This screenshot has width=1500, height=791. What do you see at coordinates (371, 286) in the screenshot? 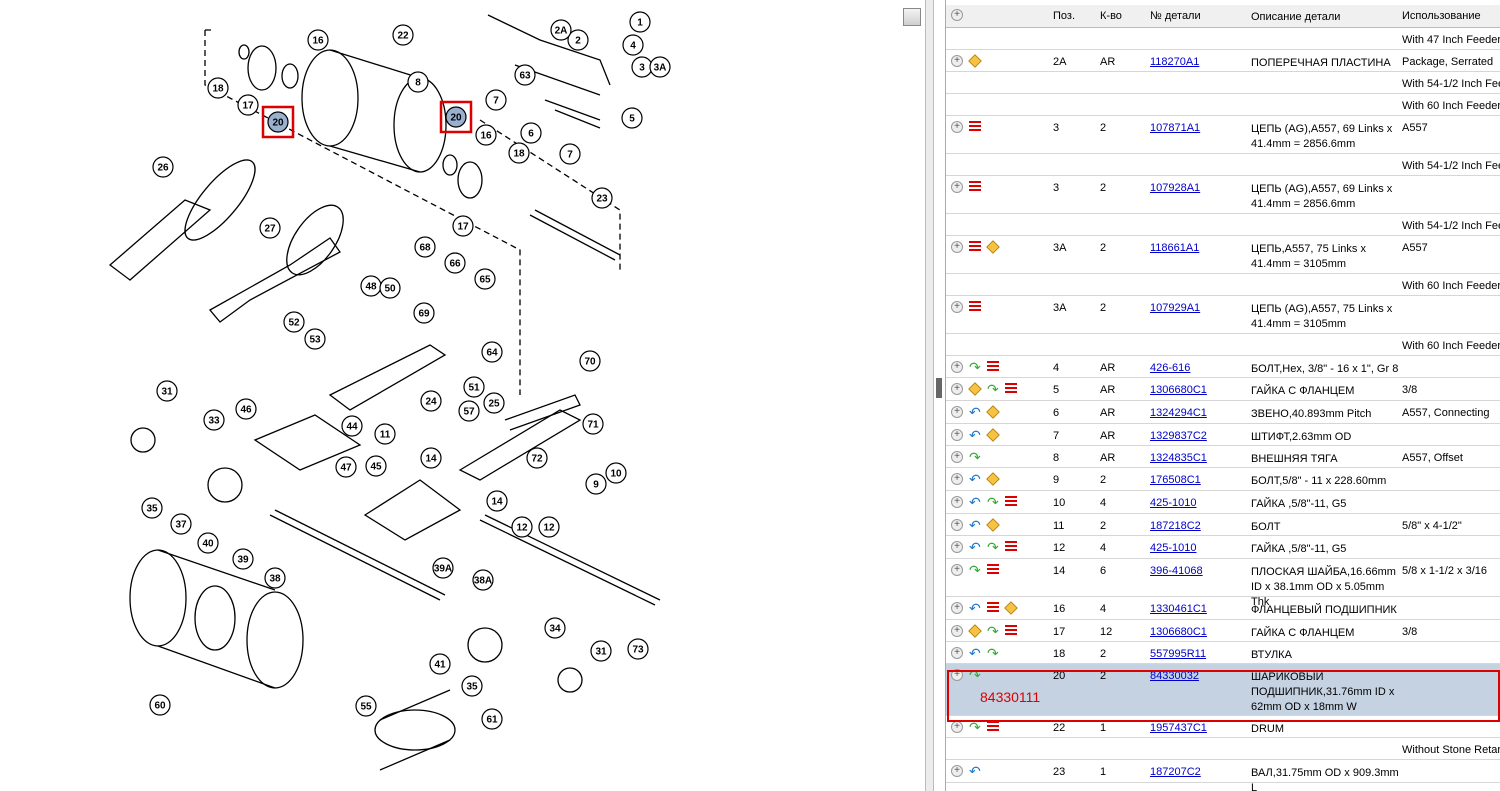
I see `callout-48: 48` at bounding box center [371, 286].